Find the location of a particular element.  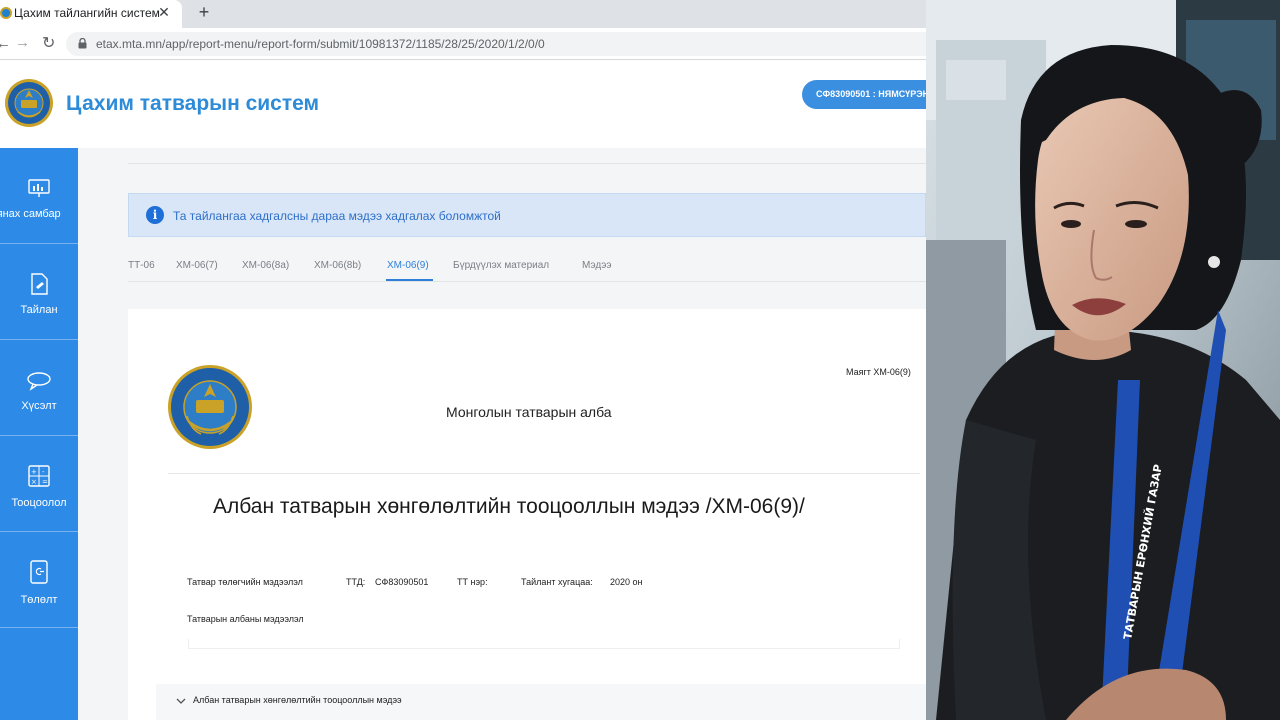

period-label: Тайлант хугацаа: is located at coordinates (557, 582).